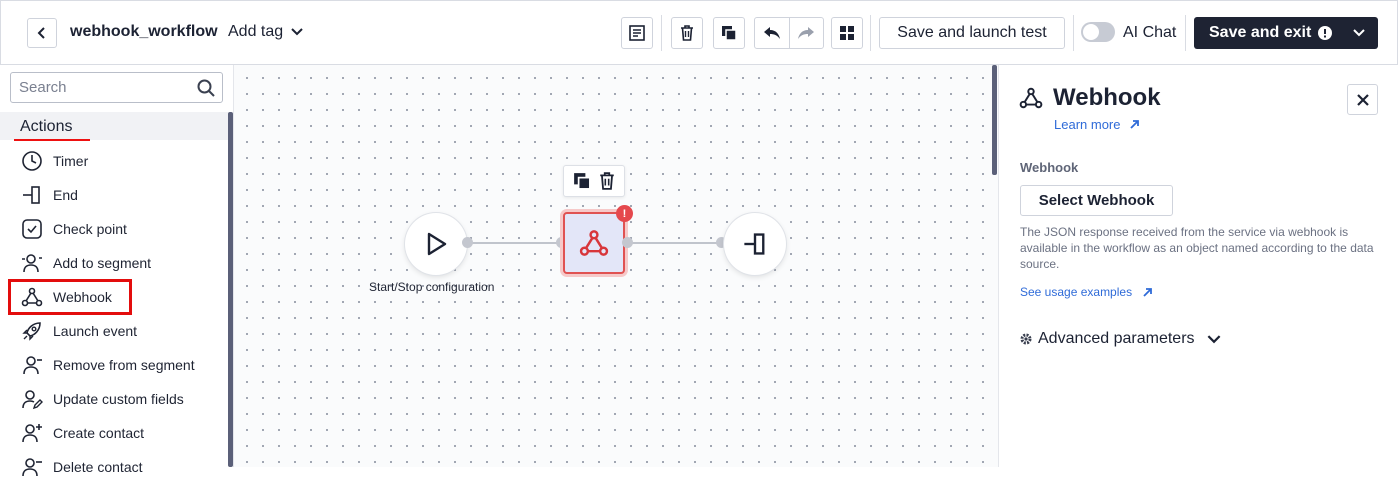 The width and height of the screenshot is (1398, 480). What do you see at coordinates (32, 433) in the screenshot?
I see `user-plus-icon` at bounding box center [32, 433].